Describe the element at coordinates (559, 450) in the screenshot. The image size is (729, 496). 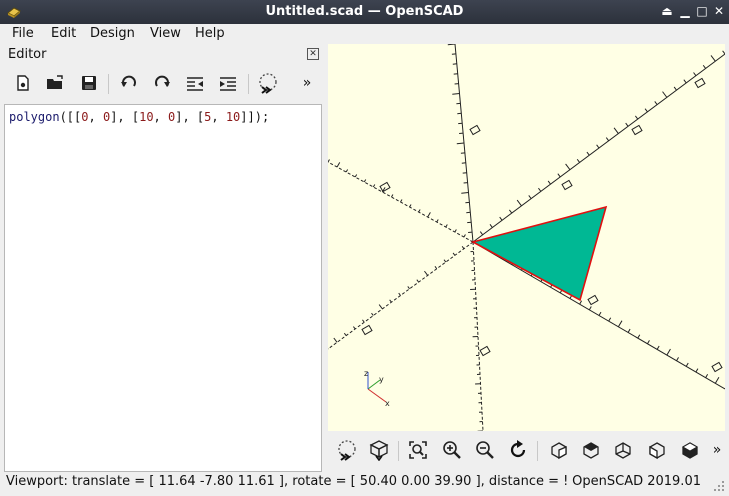
I see `view-right-icon` at that location.